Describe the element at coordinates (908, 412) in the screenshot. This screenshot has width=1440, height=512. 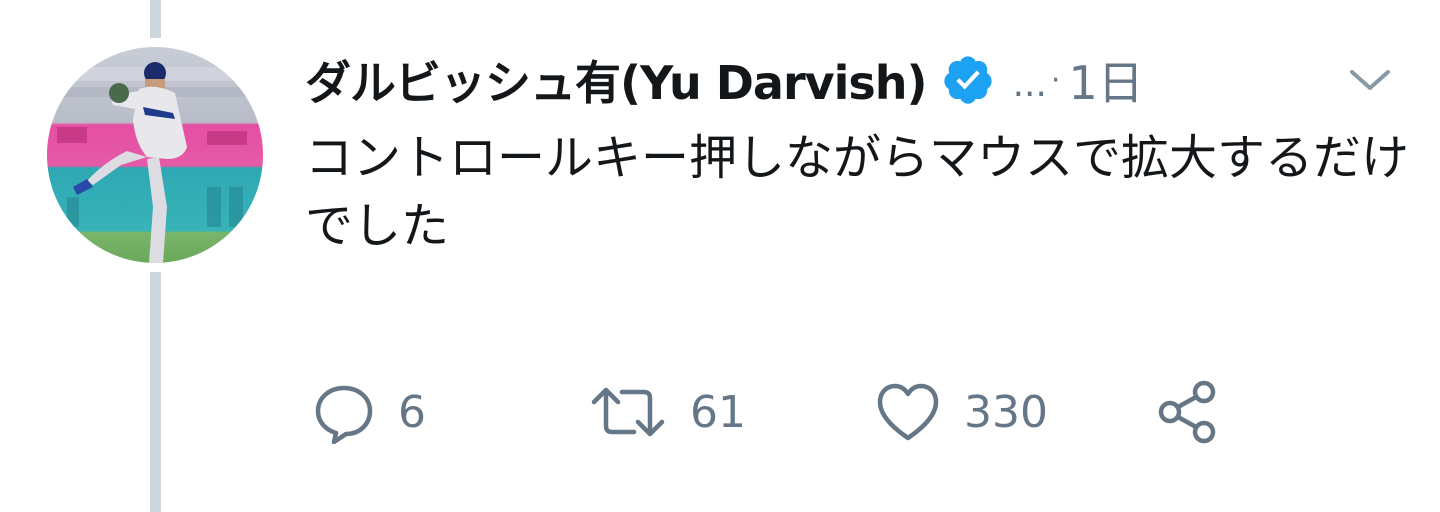
I see `heart-icon` at that location.